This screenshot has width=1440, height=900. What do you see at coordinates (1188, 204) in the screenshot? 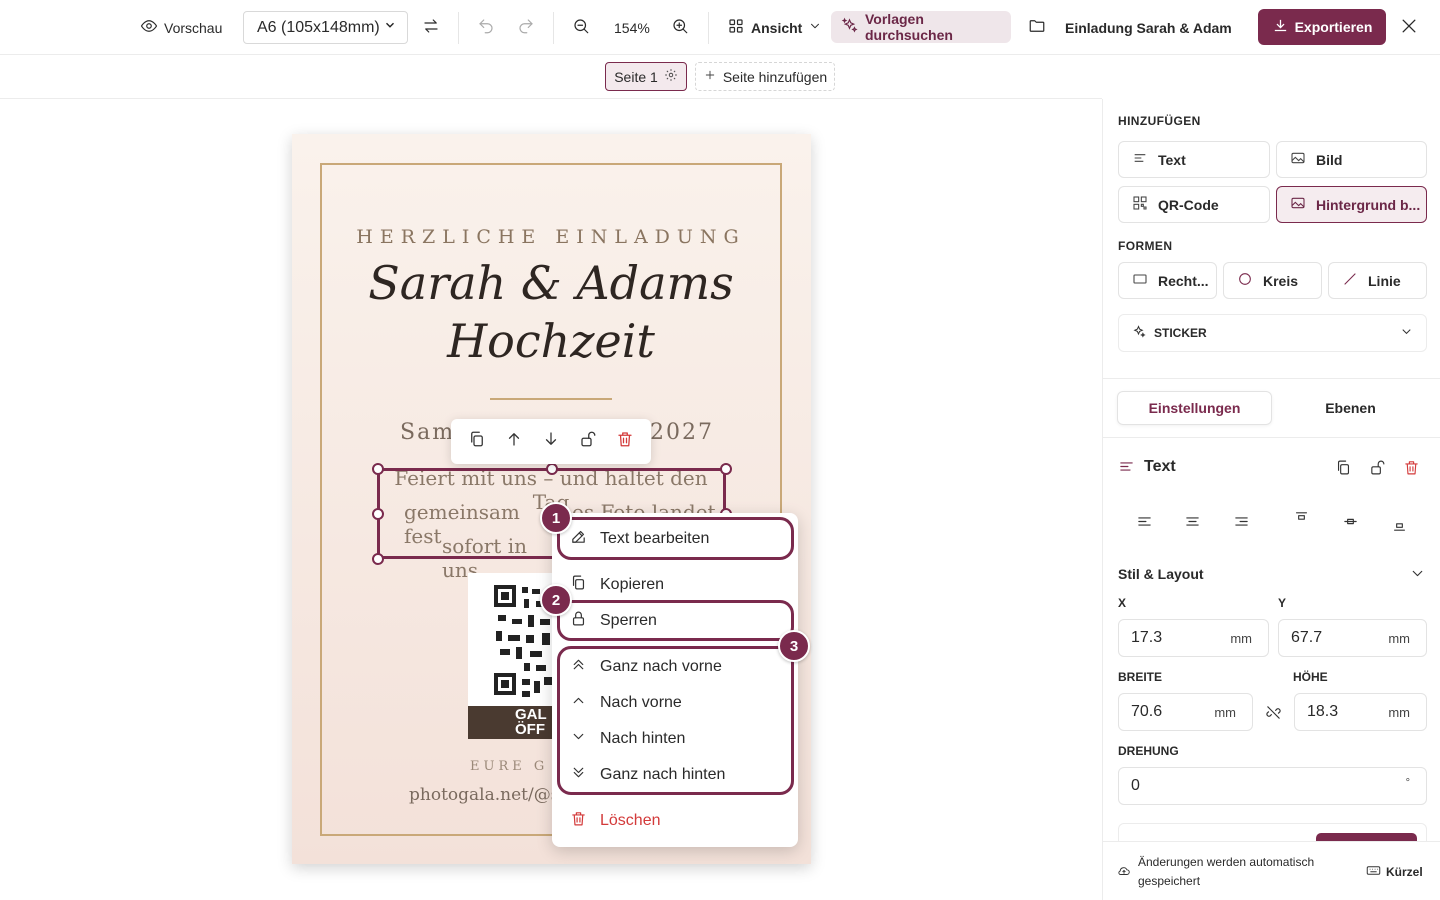
I see `add-qr-label: QR-Code` at bounding box center [1188, 204].